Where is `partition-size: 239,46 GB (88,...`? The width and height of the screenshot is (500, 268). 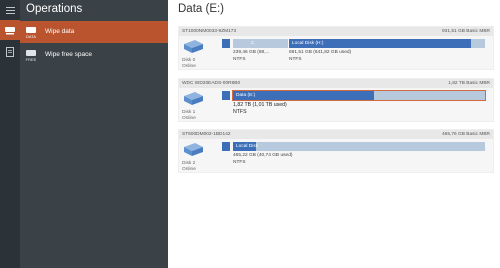
partition-size: 239,46 GB (88,... is located at coordinates (251, 52).